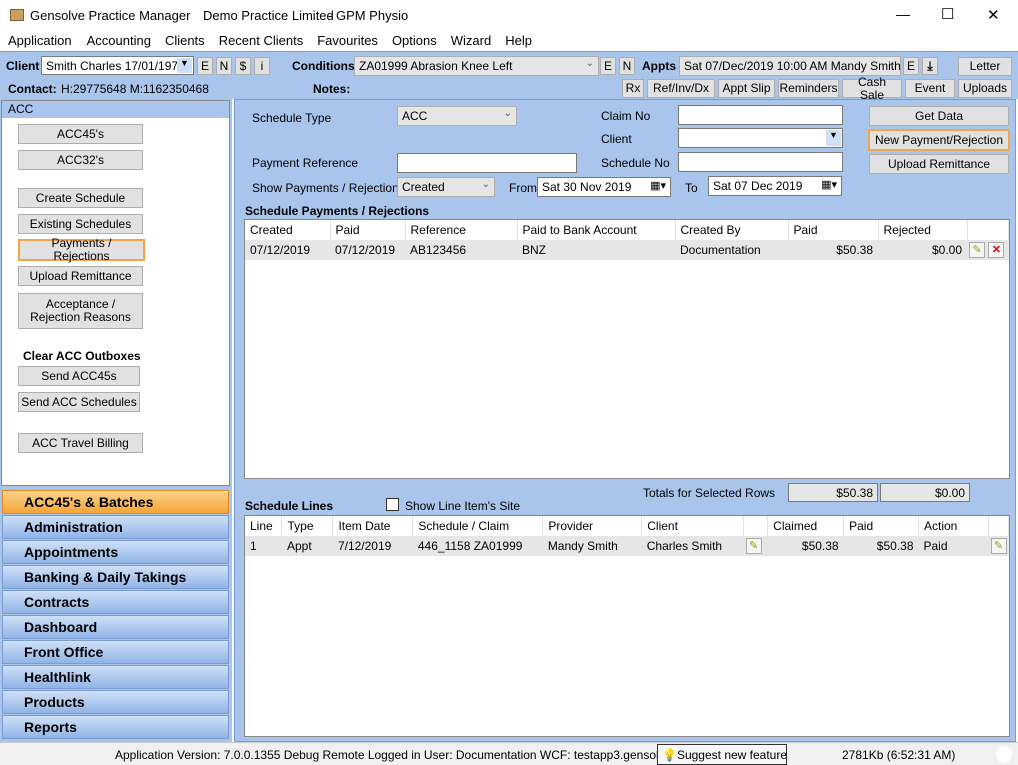 Image resolution: width=1018 pixels, height=765 pixels. I want to click on nav-contracts: Contracts, so click(115, 602).